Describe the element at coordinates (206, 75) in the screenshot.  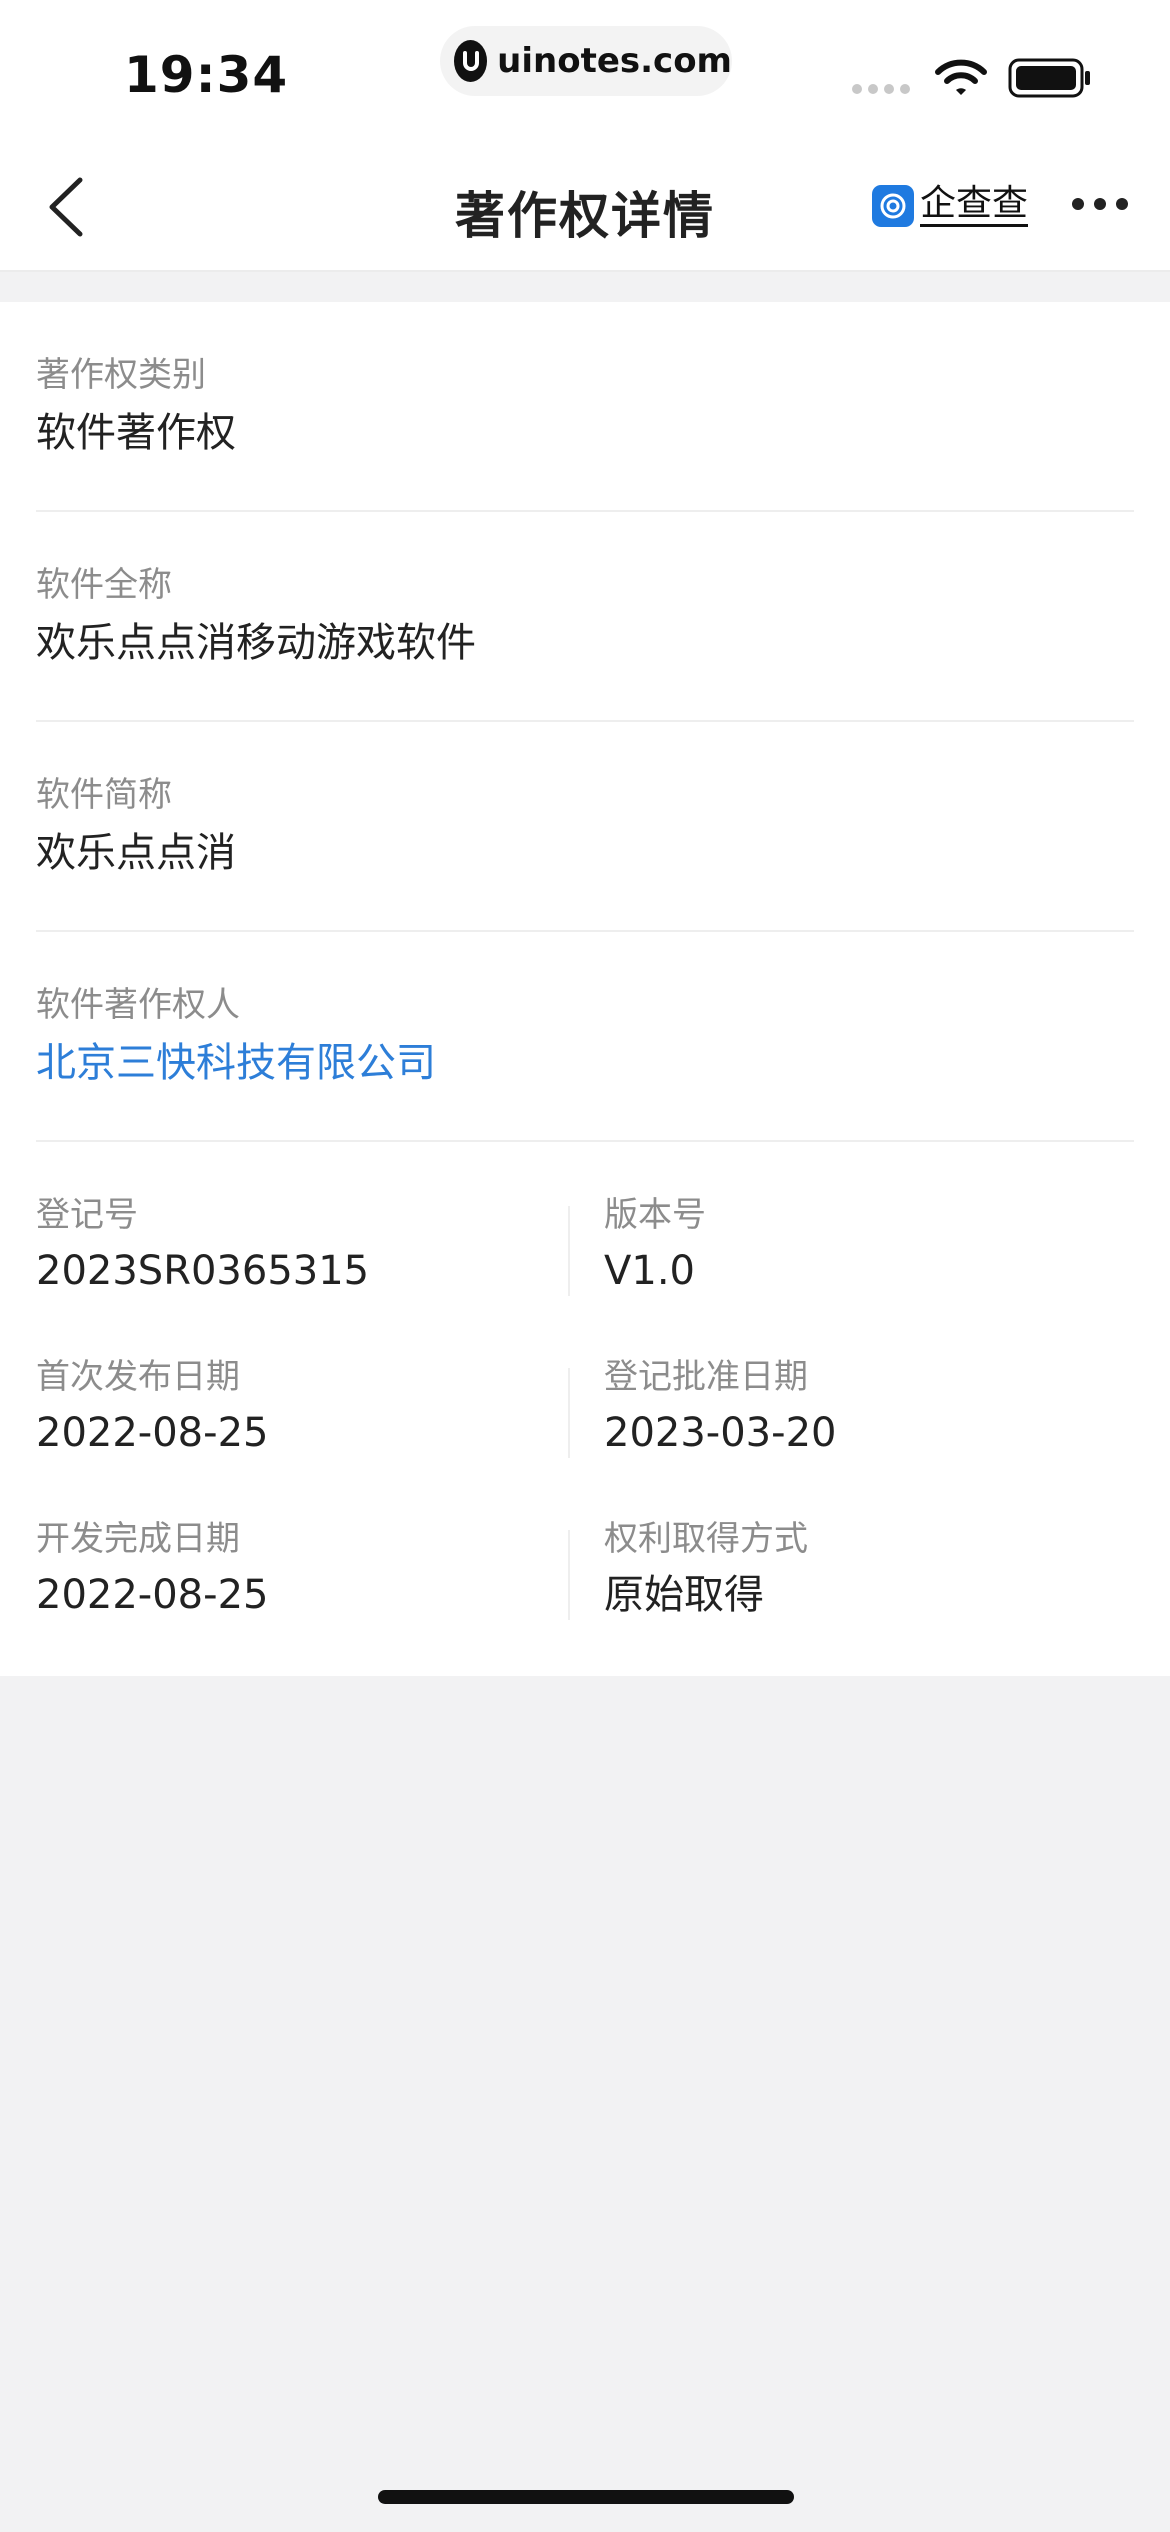
I see `status-time: 19:34` at that location.